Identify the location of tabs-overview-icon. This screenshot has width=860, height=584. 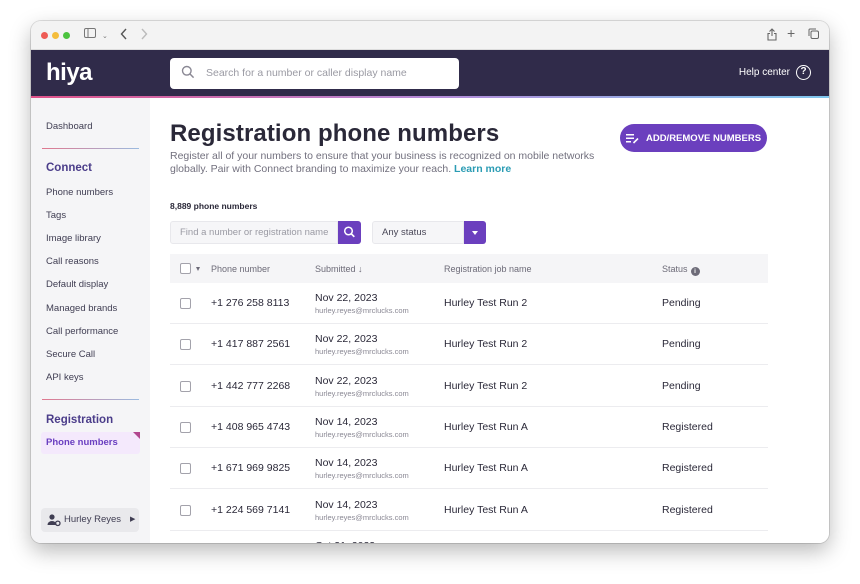
(813, 35).